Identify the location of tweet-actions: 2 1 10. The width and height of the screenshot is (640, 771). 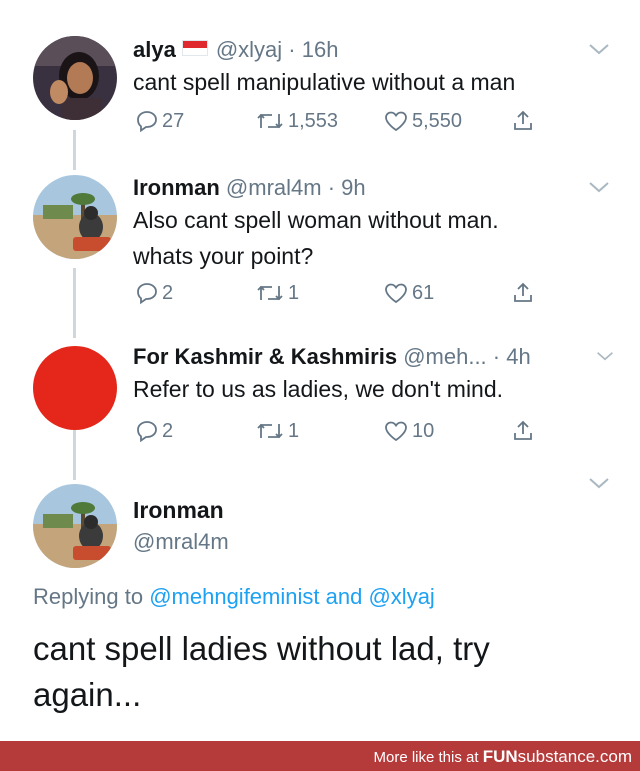
(335, 434).